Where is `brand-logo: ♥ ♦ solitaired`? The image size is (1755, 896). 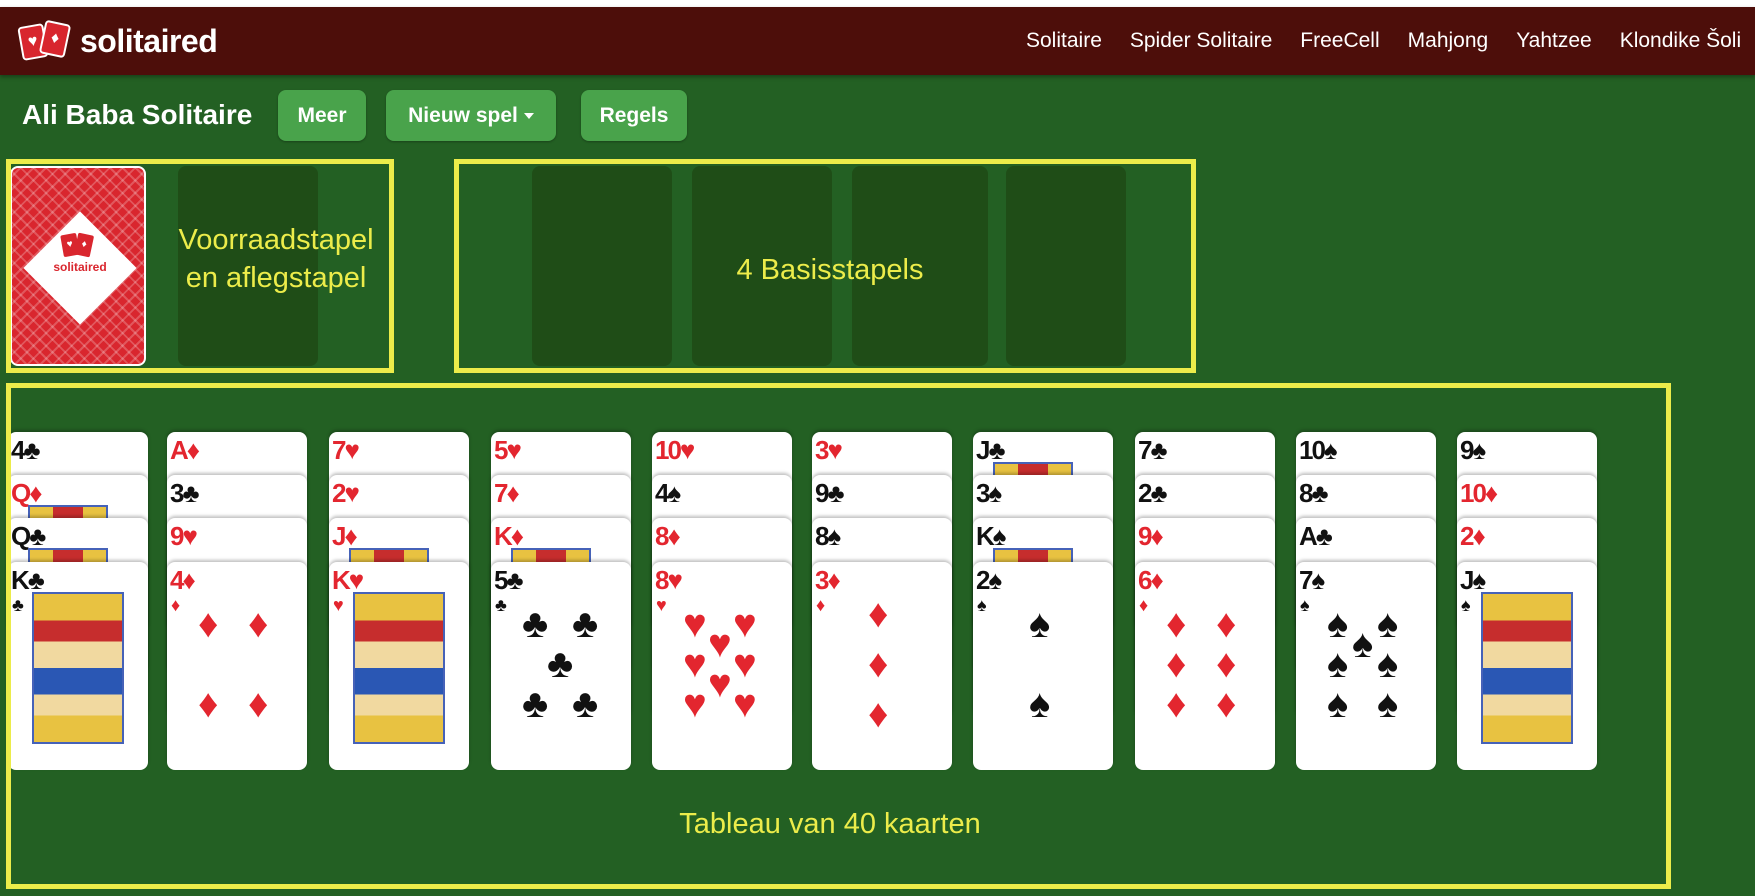 brand-logo: ♥ ♦ solitaired is located at coordinates (117, 41).